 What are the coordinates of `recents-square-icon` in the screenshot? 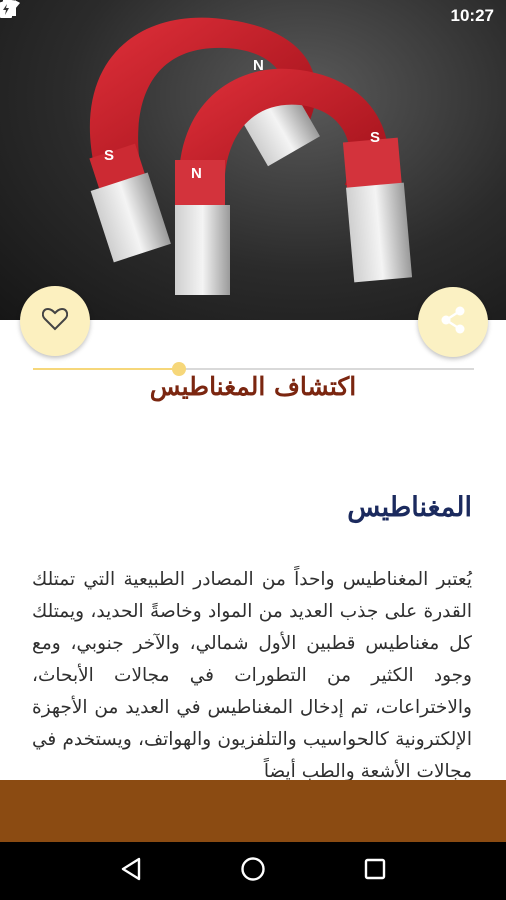 It's located at (375, 871).